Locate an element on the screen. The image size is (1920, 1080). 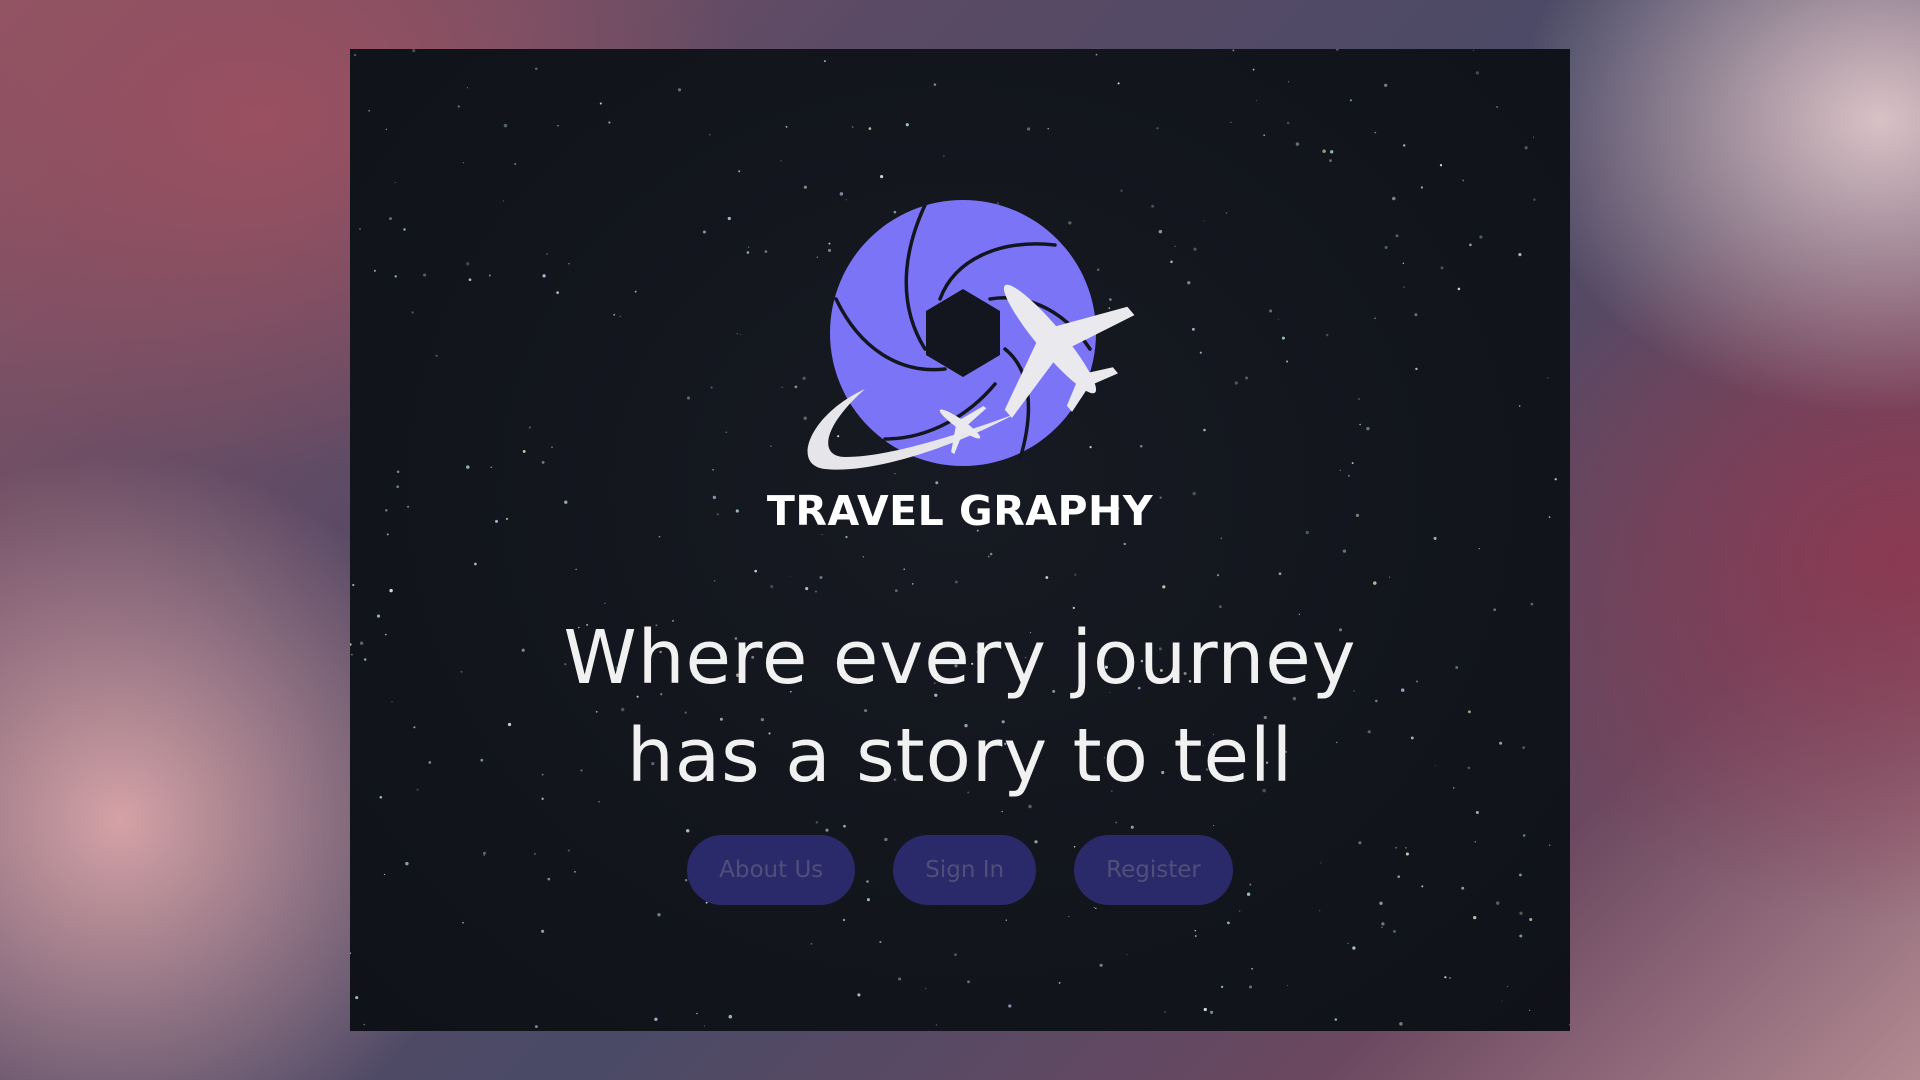
tagline-line-2: has a story to tell is located at coordinates (960, 756).